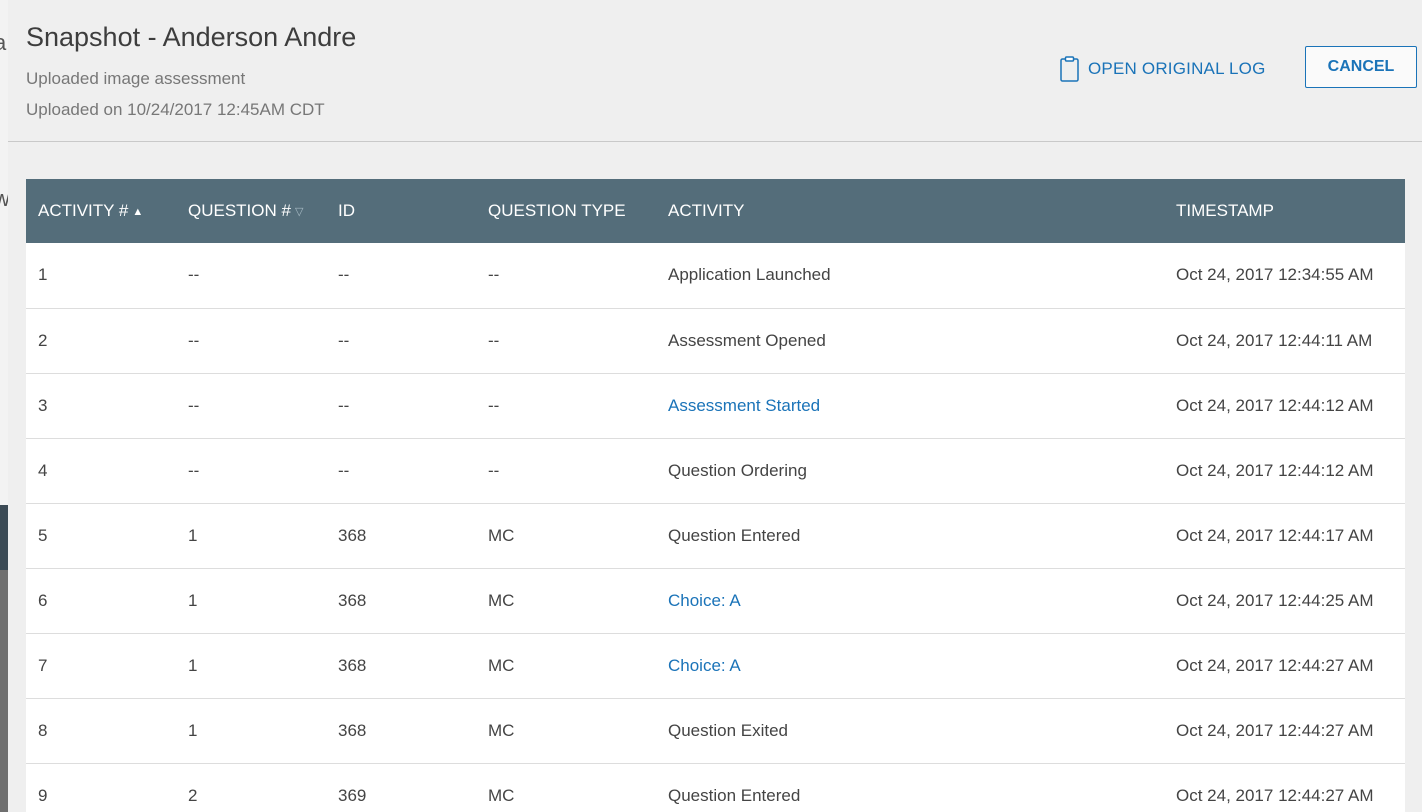  I want to click on column-header-label: ID, so click(346, 210).